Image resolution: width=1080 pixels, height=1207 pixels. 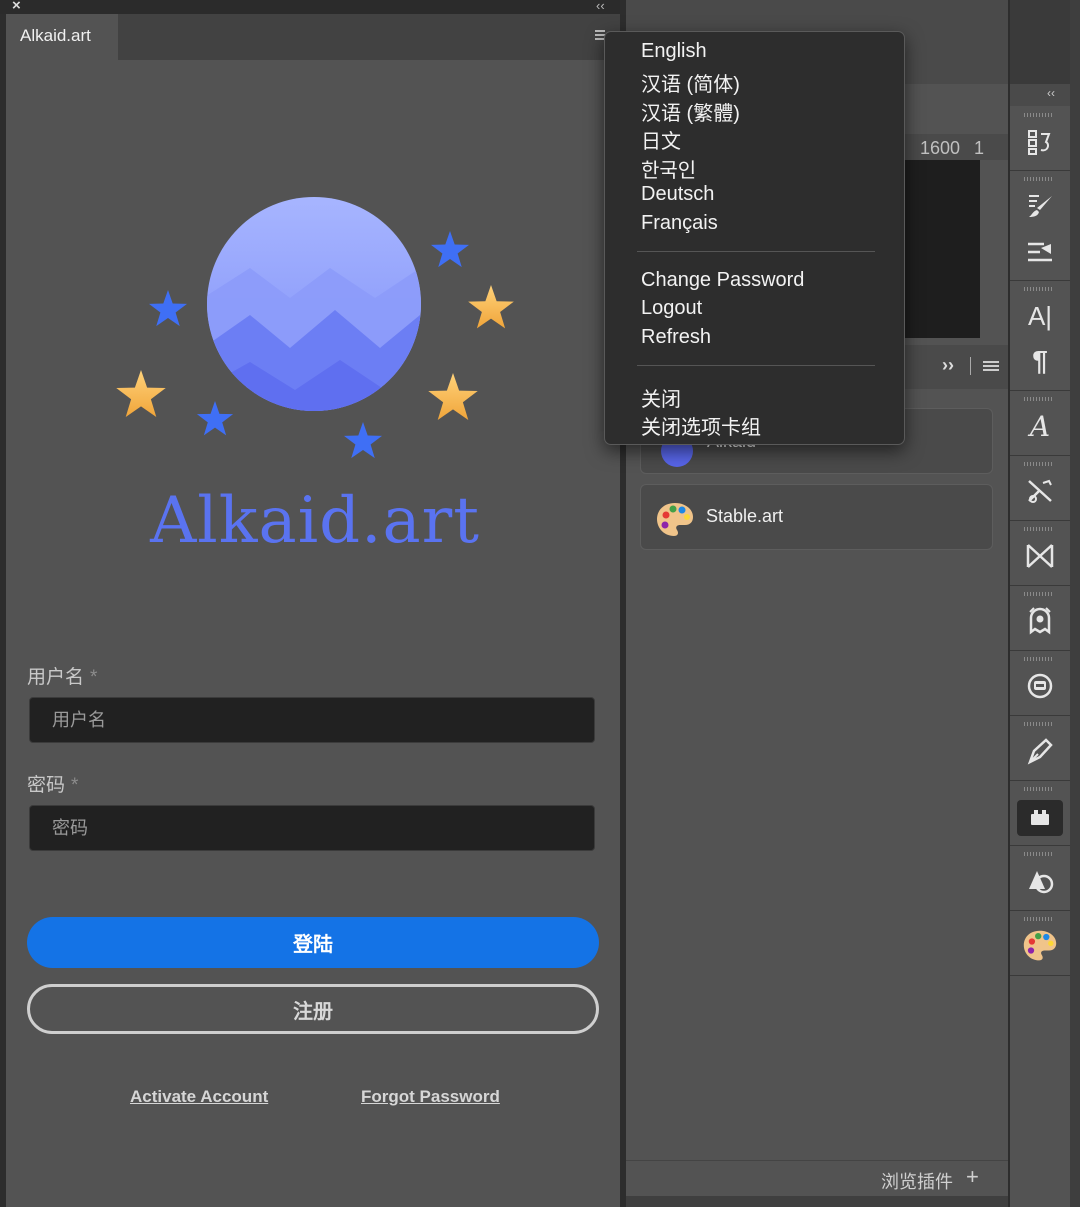 What do you see at coordinates (668, 168) in the screenshot?
I see `menu-item-korean: 한국인` at bounding box center [668, 168].